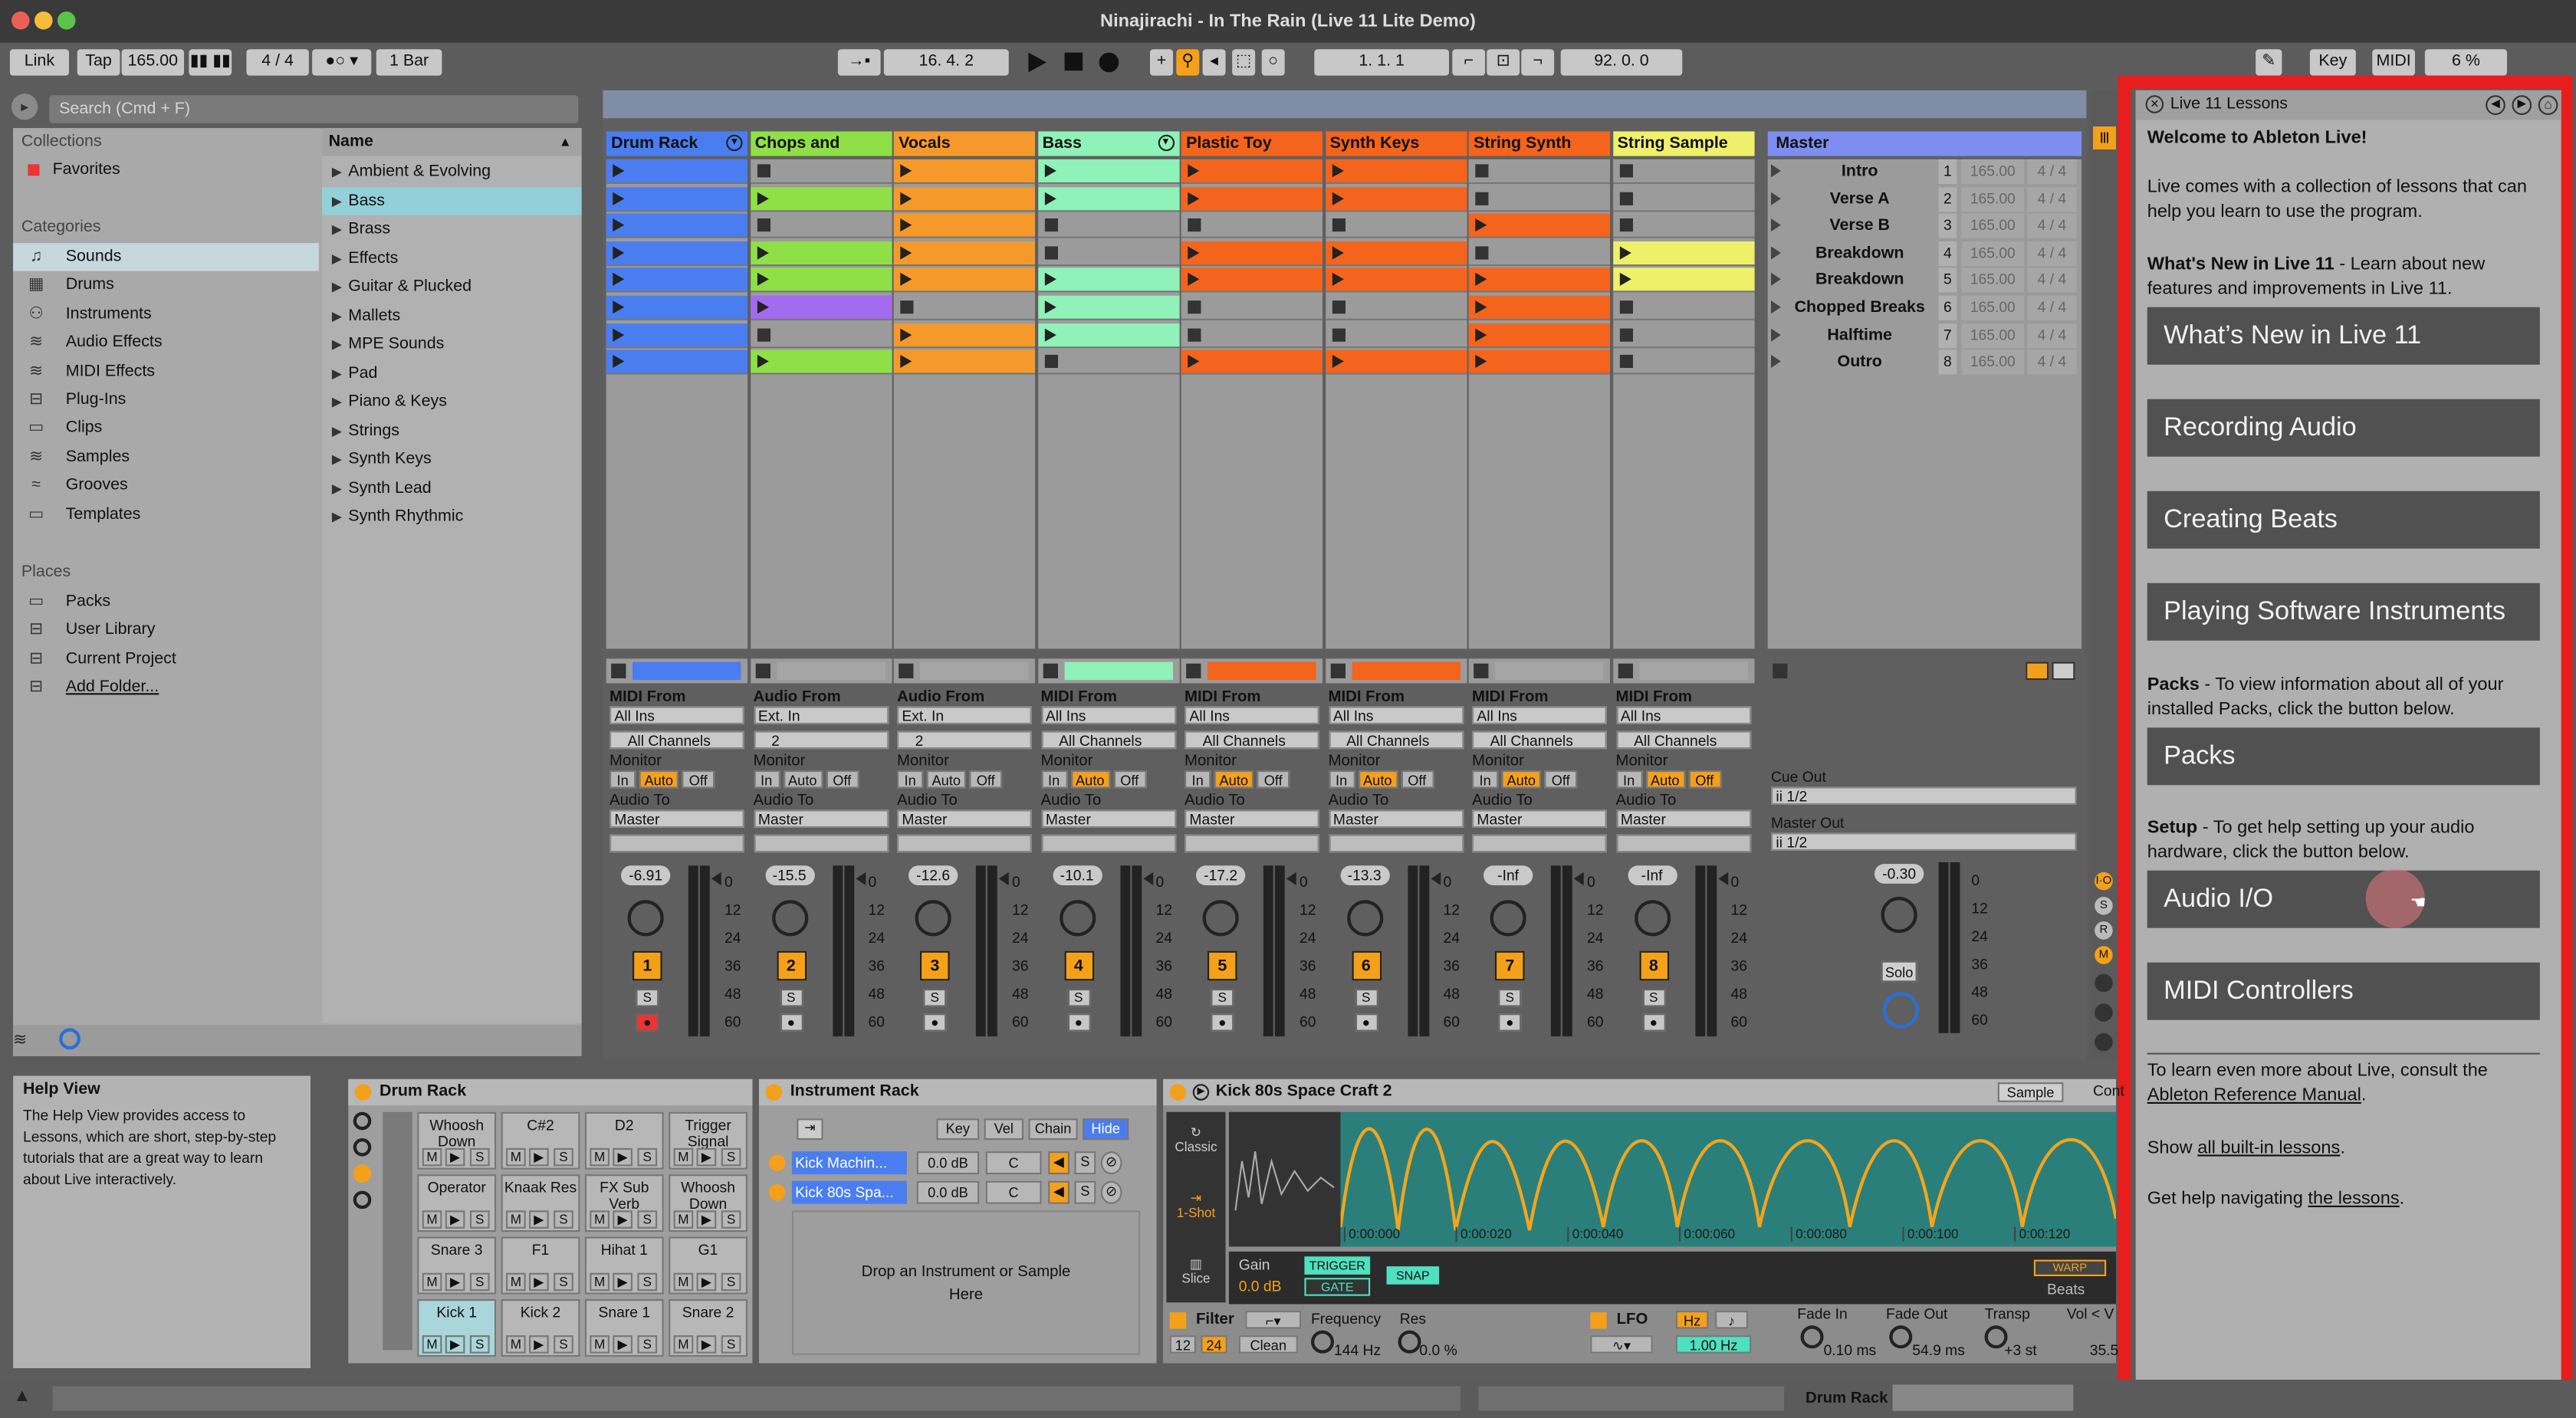  What do you see at coordinates (2104, 881) in the screenshot?
I see `io-toggle-icon: I·O` at bounding box center [2104, 881].